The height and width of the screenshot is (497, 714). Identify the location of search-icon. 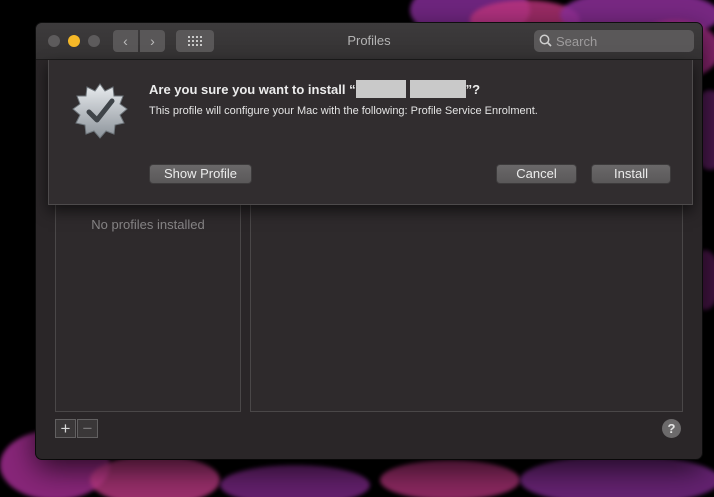
(545, 40).